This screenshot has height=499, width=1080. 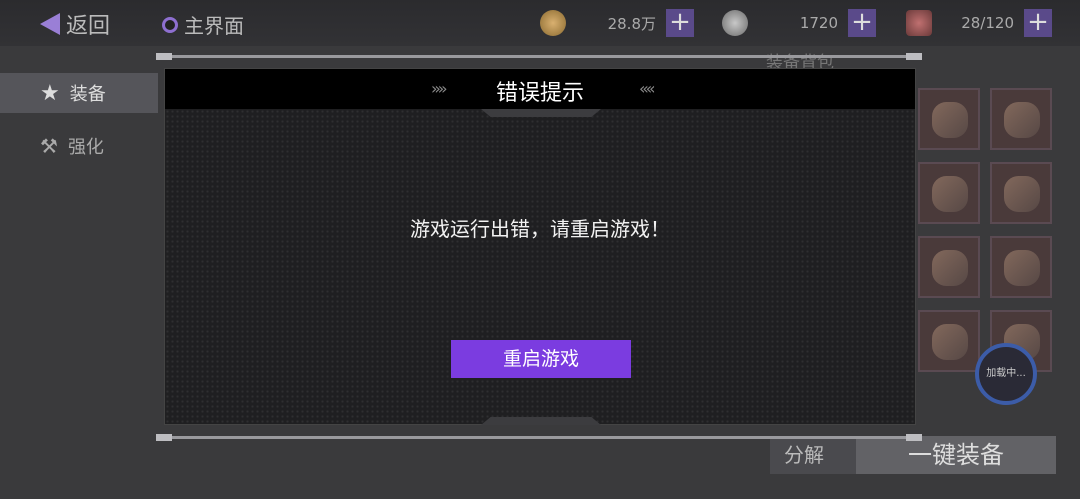 I want to click on back-arrow-icon, so click(x=50, y=24).